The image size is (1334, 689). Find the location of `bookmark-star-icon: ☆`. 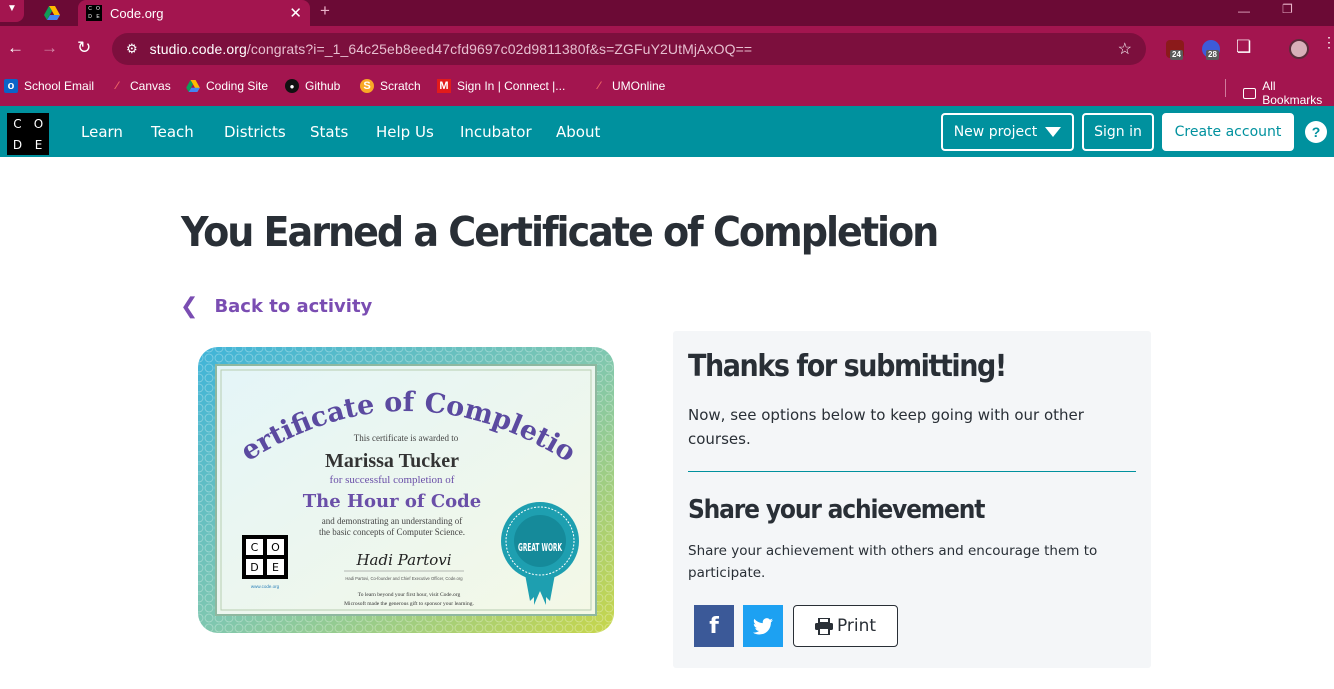

bookmark-star-icon: ☆ is located at coordinates (1125, 49).